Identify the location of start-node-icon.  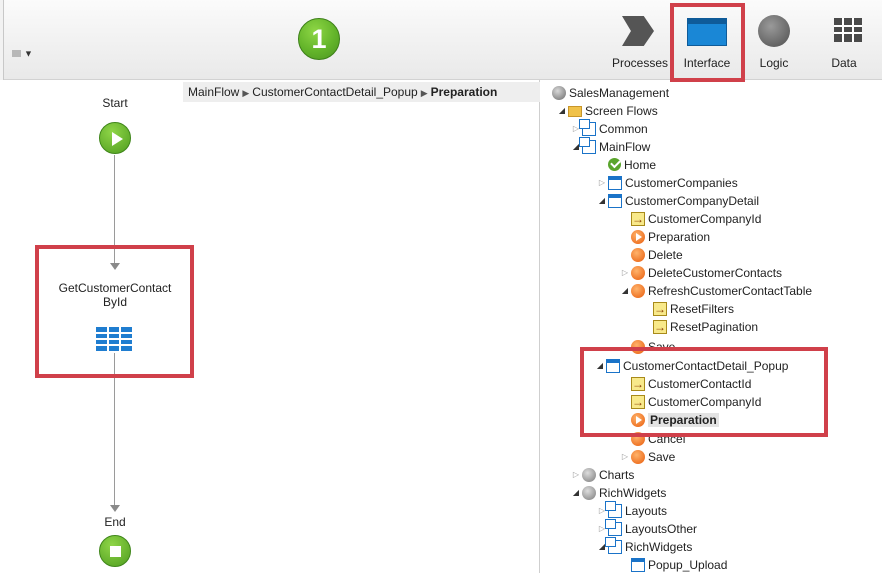
(115, 138).